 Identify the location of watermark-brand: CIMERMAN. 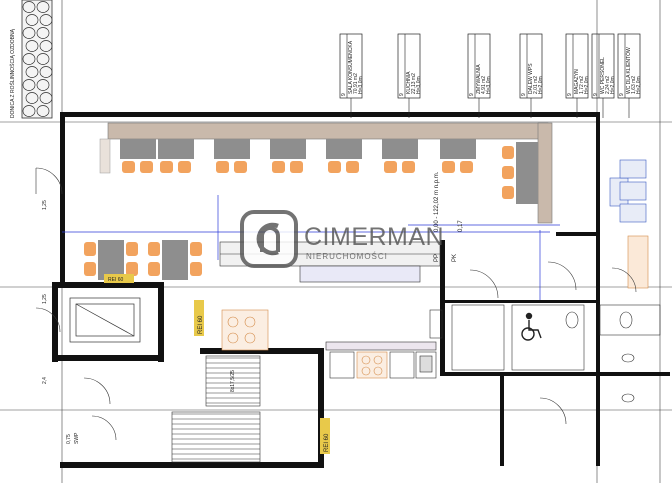
(374, 237).